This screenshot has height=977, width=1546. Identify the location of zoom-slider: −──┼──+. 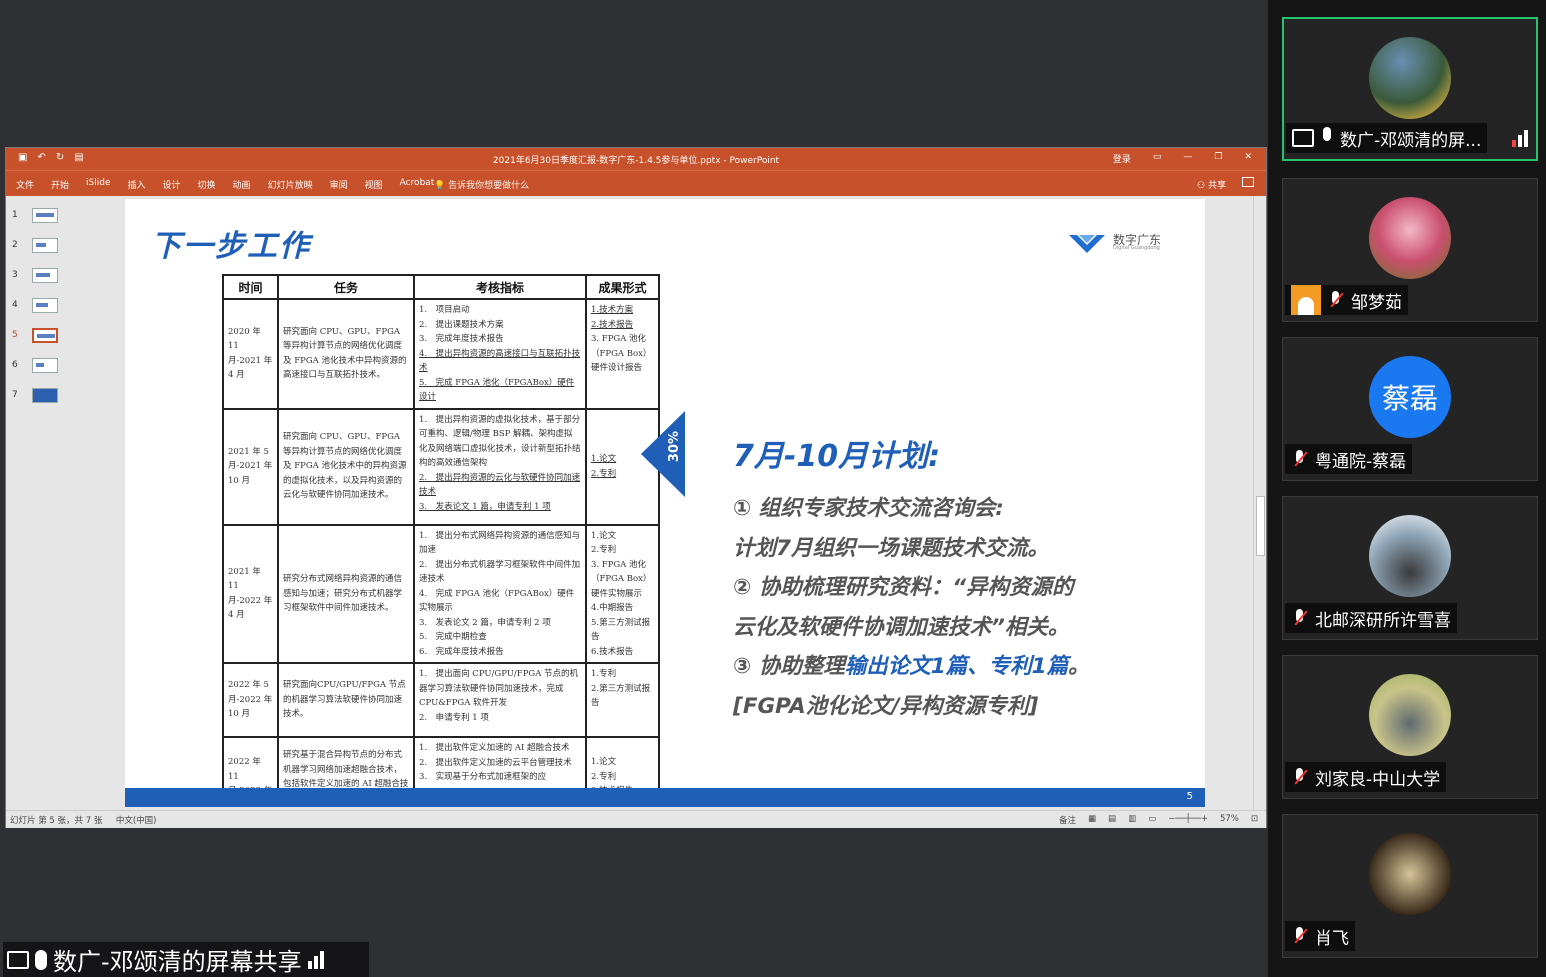
(1188, 820).